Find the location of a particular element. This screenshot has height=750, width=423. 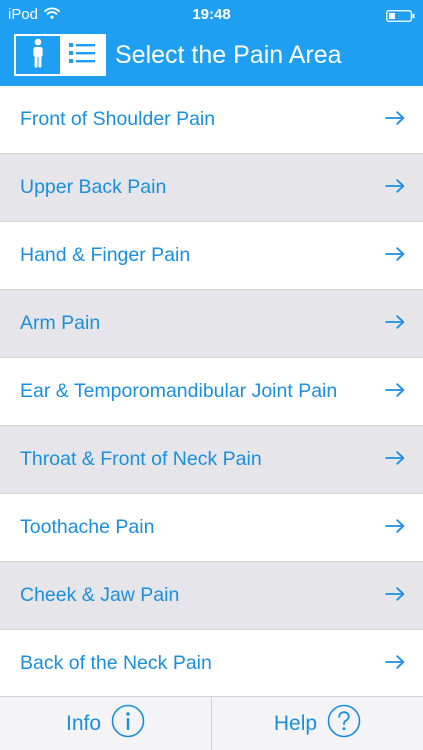

list-item-label: Front of Shoulder Pain is located at coordinates (118, 119).